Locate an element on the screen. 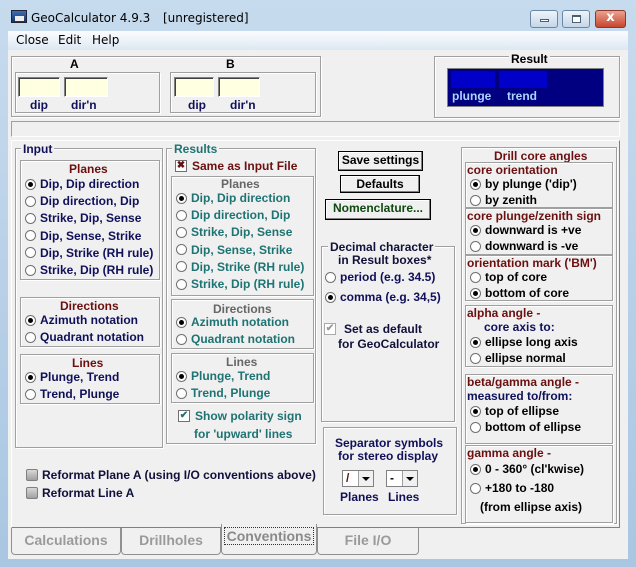  drill-core_orientation-radio-0: by plunge ('dip') is located at coordinates (523, 184).